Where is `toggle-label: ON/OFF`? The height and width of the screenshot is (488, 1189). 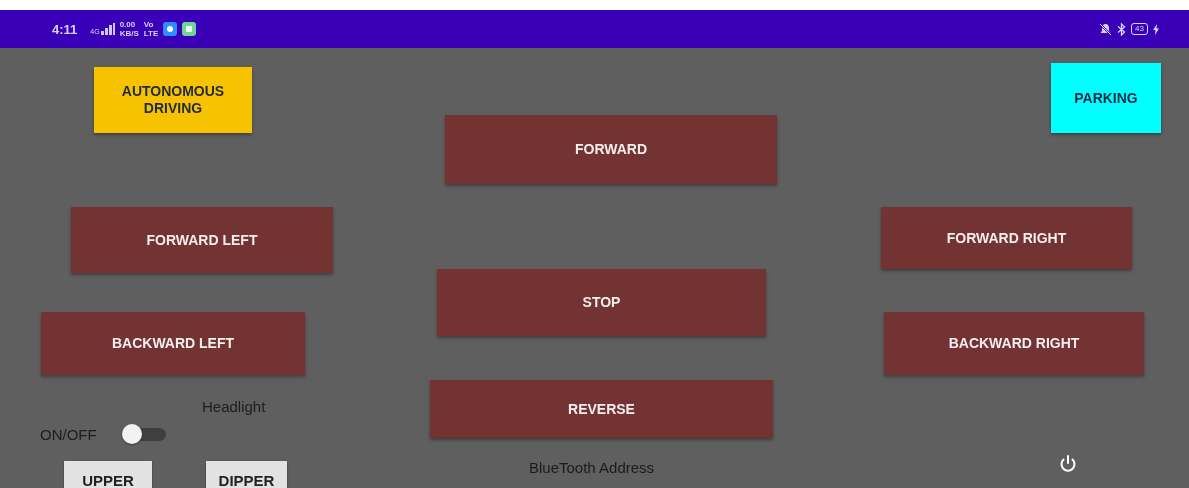
toggle-label: ON/OFF is located at coordinates (68, 434).